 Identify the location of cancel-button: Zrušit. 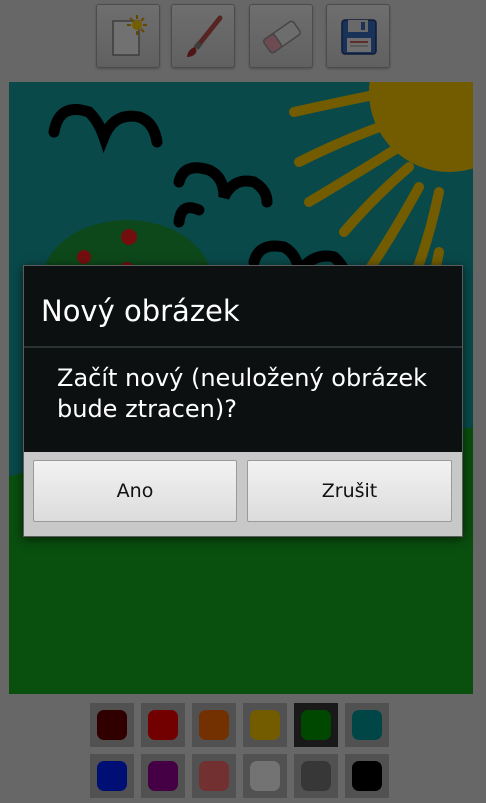
(349, 491).